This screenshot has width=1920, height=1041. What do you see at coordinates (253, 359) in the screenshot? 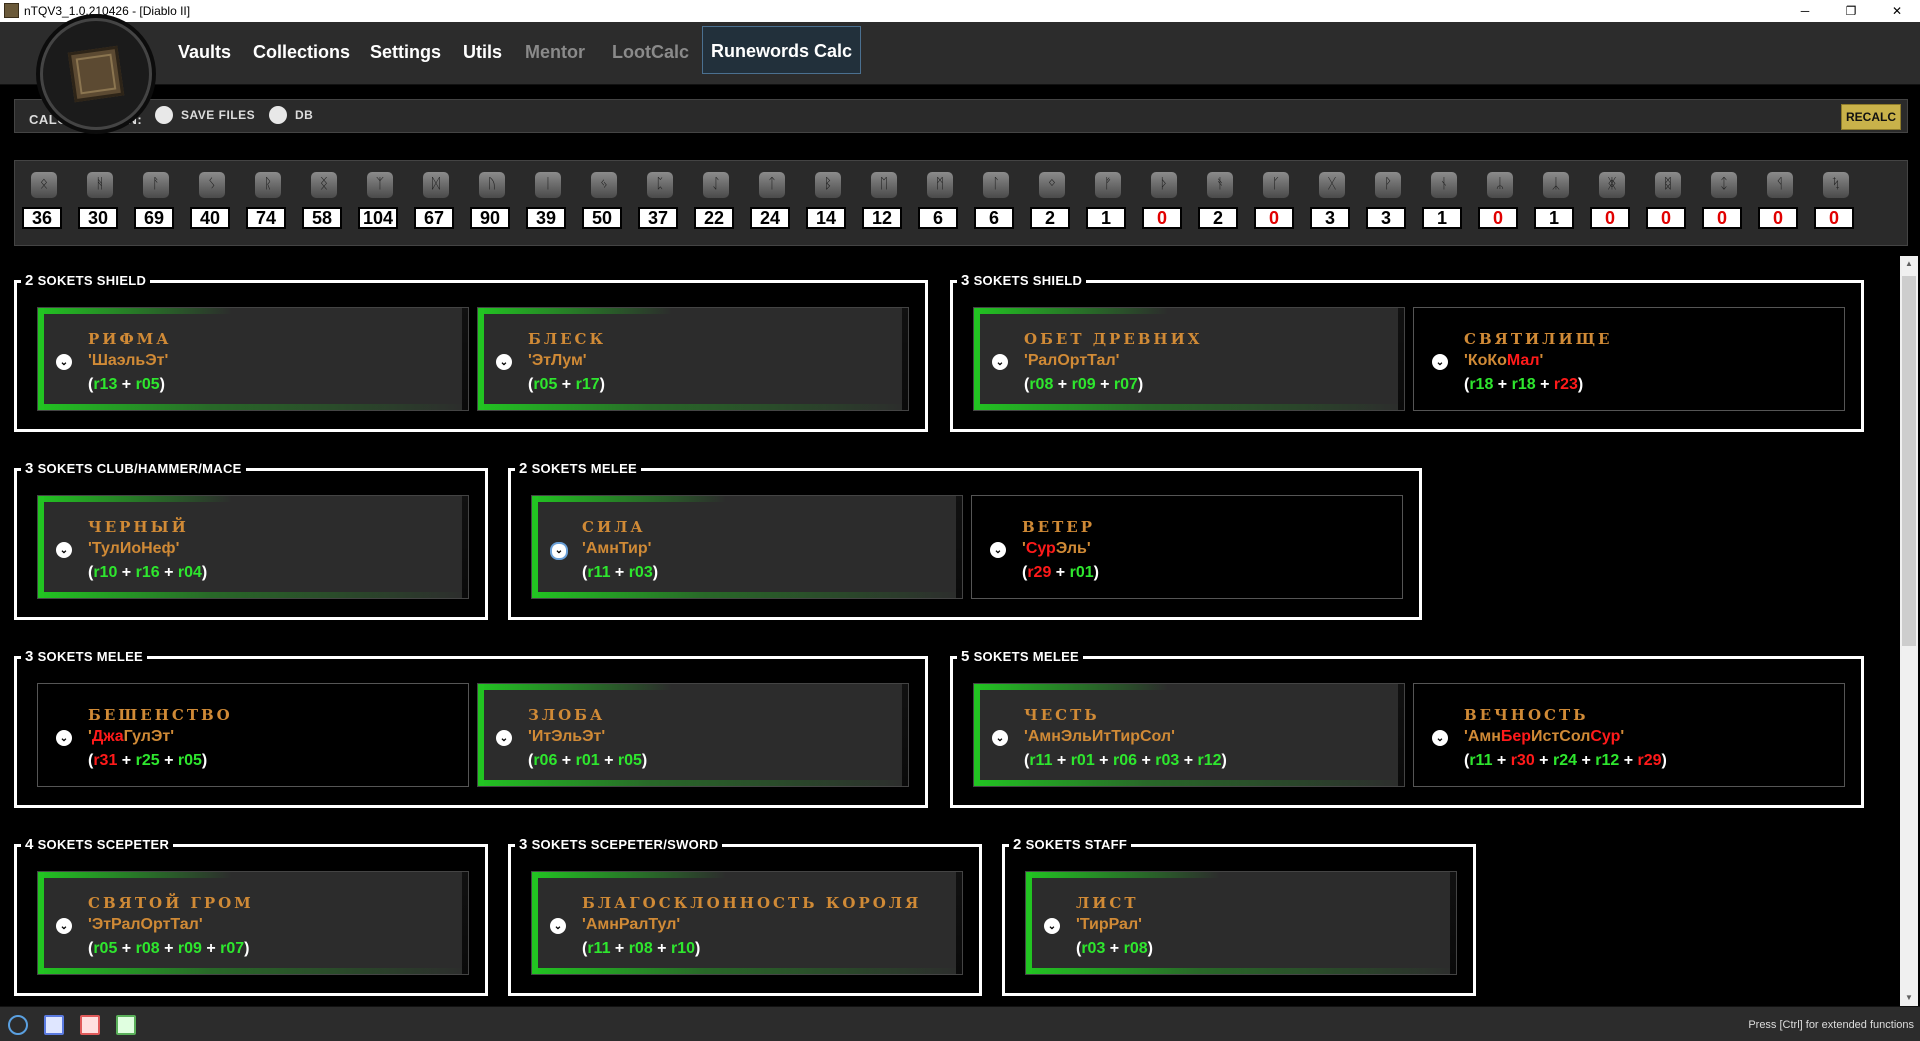
I see `runeword-card: ⌄ РИФМА 'ШаэльЭт' (r13 + r05)` at bounding box center [253, 359].